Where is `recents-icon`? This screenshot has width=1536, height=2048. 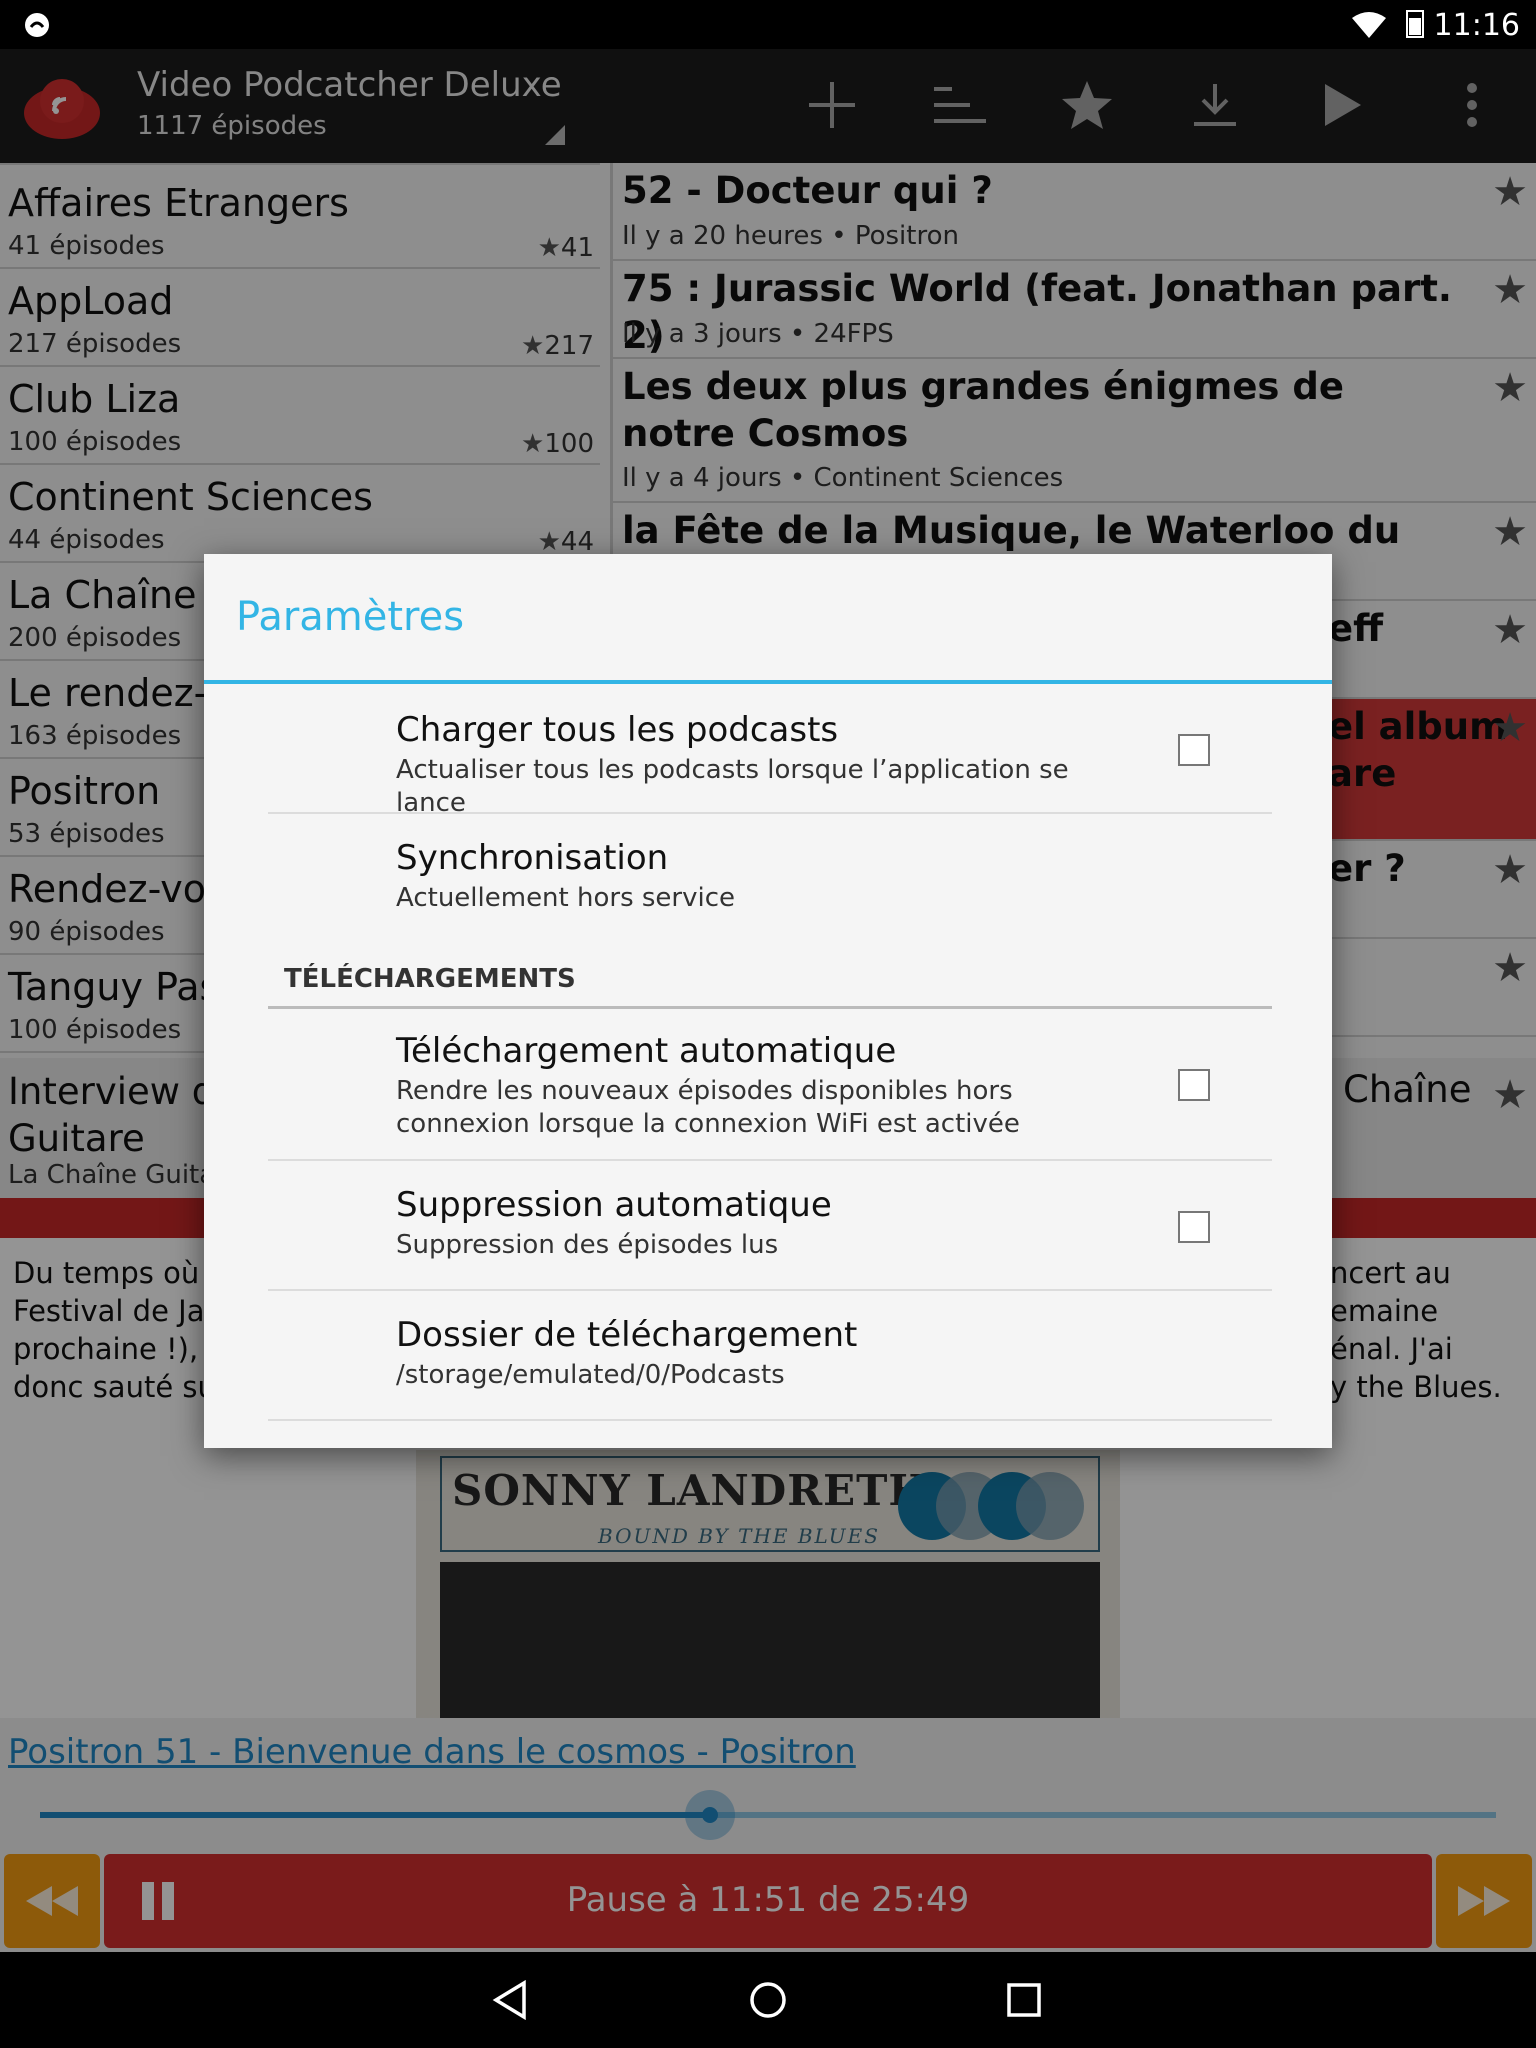 recents-icon is located at coordinates (1024, 2000).